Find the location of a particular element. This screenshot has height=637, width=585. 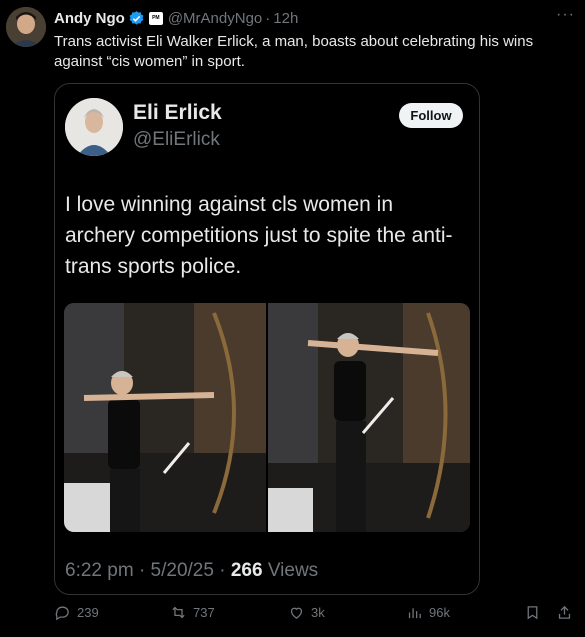

quoted-views-label: Views is located at coordinates (293, 570).